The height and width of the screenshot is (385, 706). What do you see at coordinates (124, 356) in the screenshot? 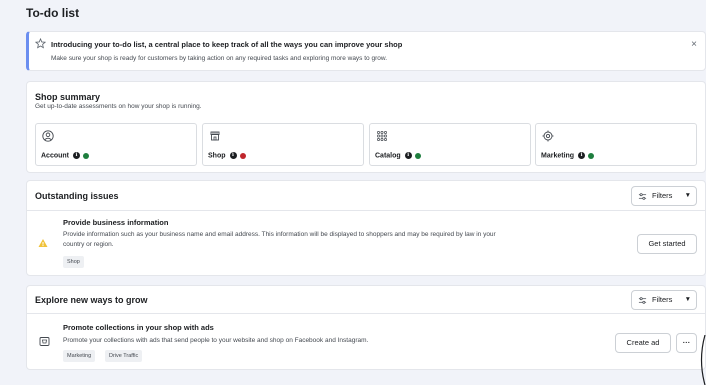
I see `tag-drive-traffic: Drive Traffic` at bounding box center [124, 356].